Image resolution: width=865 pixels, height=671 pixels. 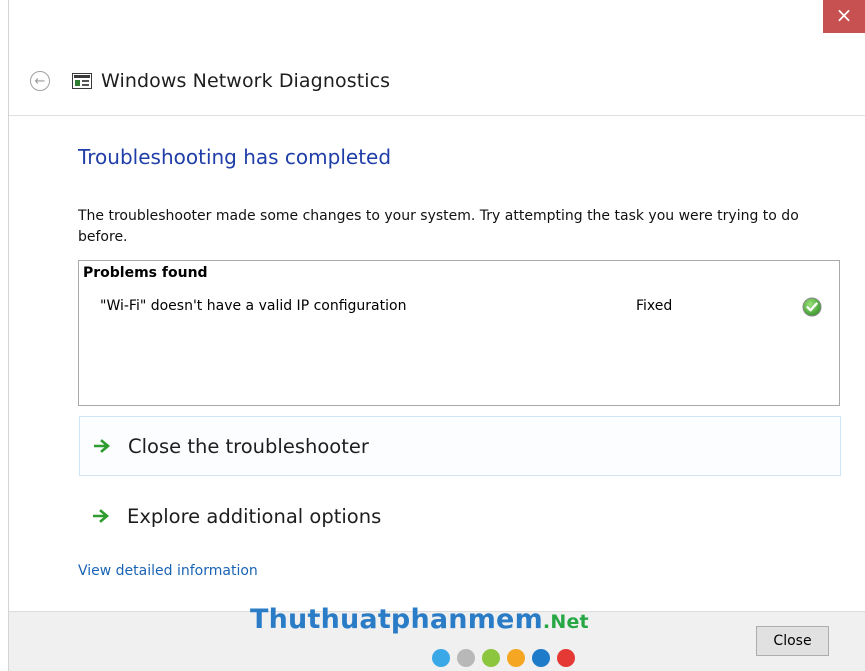 What do you see at coordinates (812, 307) in the screenshot?
I see `check-icon` at bounding box center [812, 307].